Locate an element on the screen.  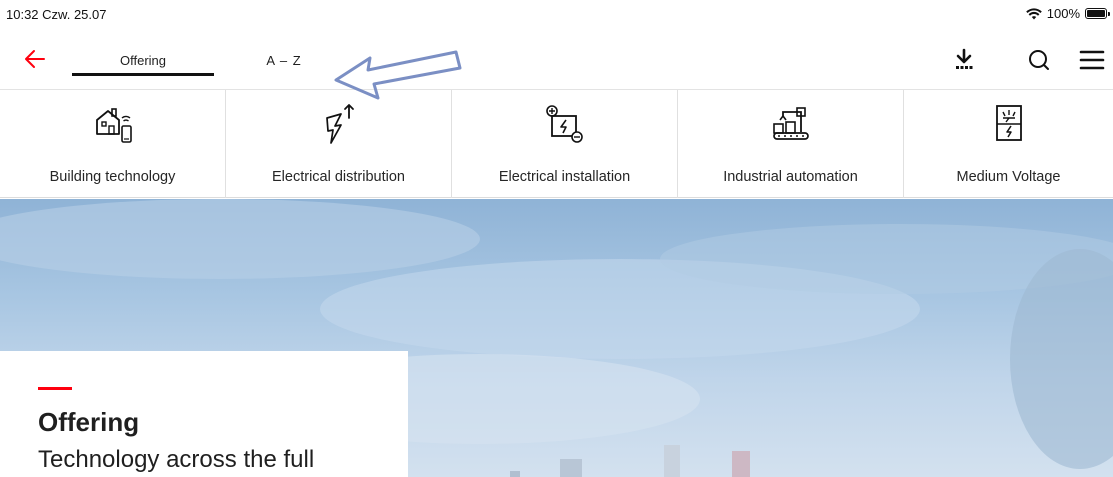
robot-factory-icon is located at coordinates (790, 123).